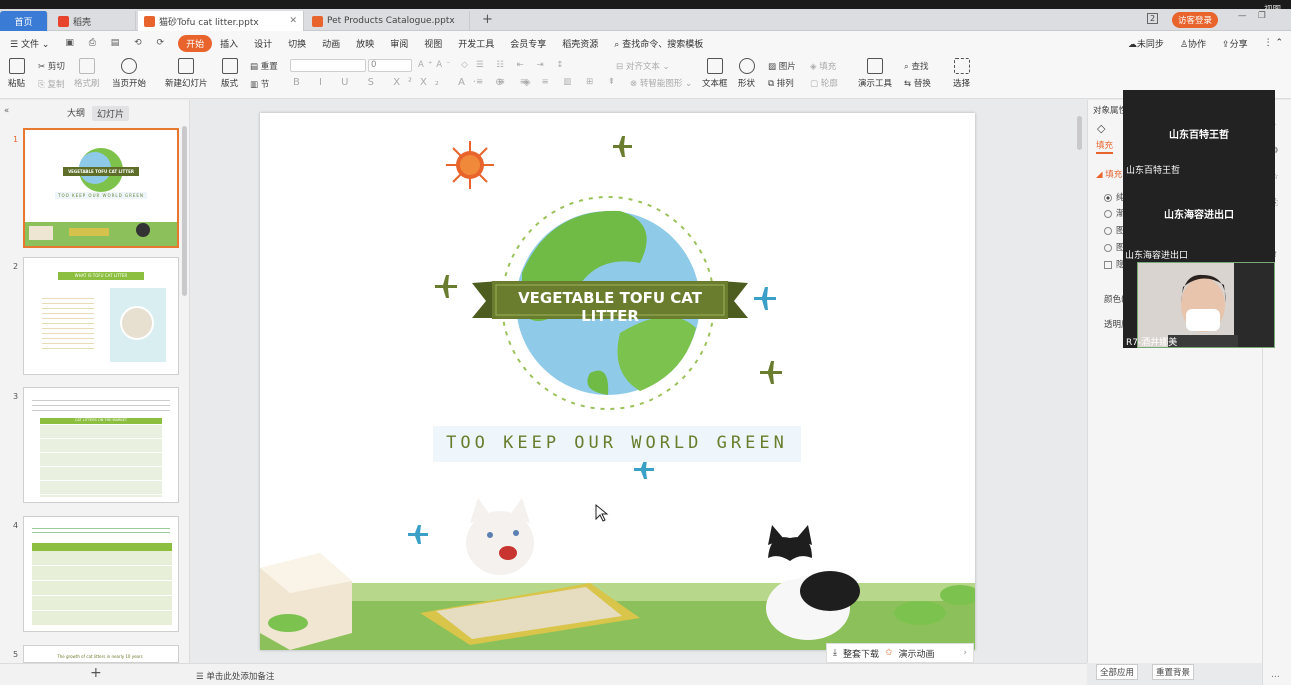 The image size is (1291, 685). Describe the element at coordinates (101, 316) in the screenshot. I see `slide-thumbnail-2: WHAT IS TOFU CAT LITTER` at that location.